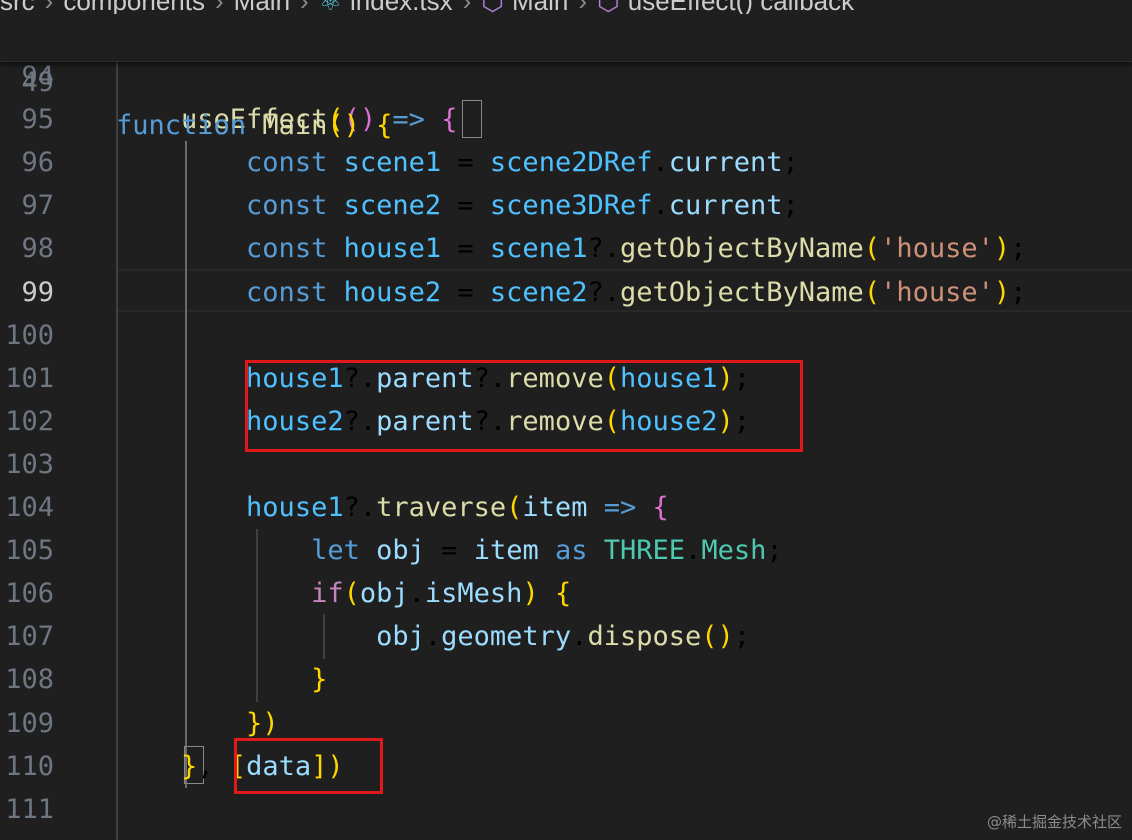 The width and height of the screenshot is (1132, 840). What do you see at coordinates (401, 7) in the screenshot?
I see `breadcrumb-item: index.tsx` at bounding box center [401, 7].